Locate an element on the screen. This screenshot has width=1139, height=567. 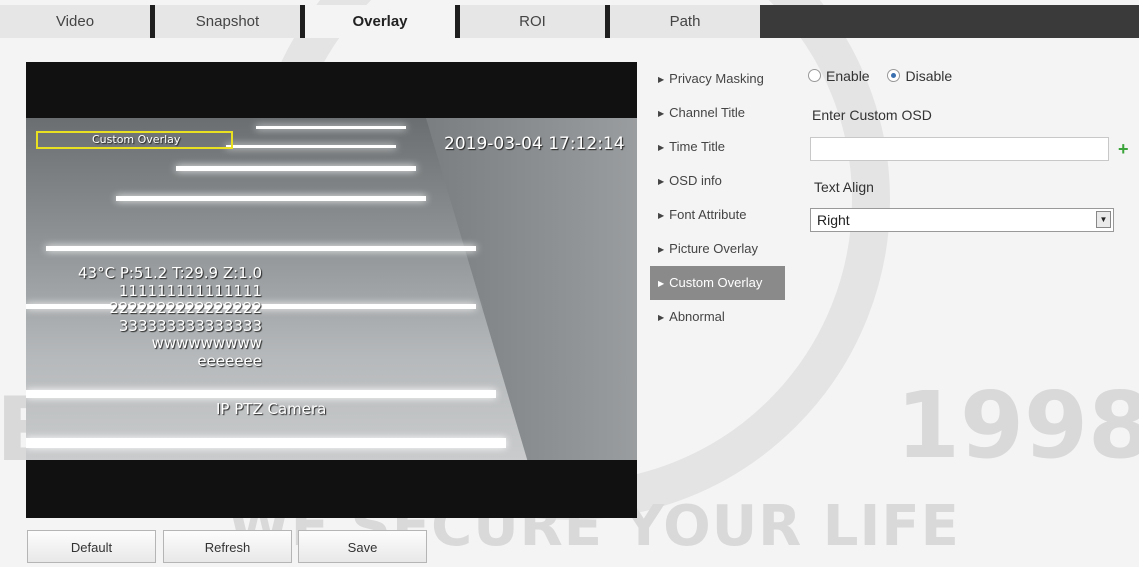
menu-item-abnormal: ▶ Abnormal is located at coordinates (717, 317).